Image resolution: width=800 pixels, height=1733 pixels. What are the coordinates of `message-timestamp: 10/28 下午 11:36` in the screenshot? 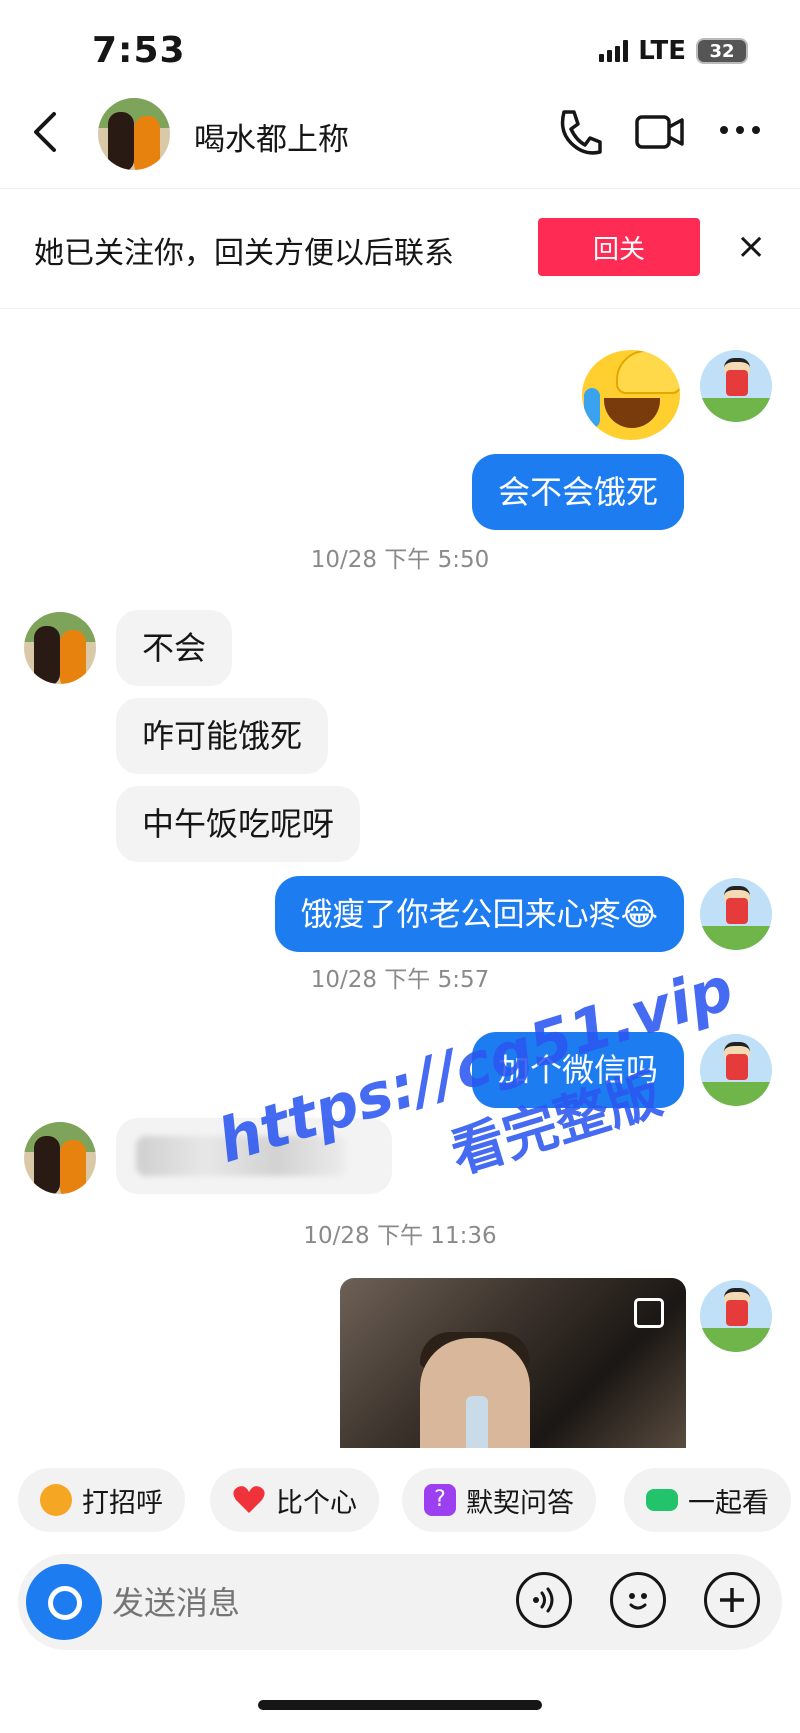 It's located at (400, 1236).